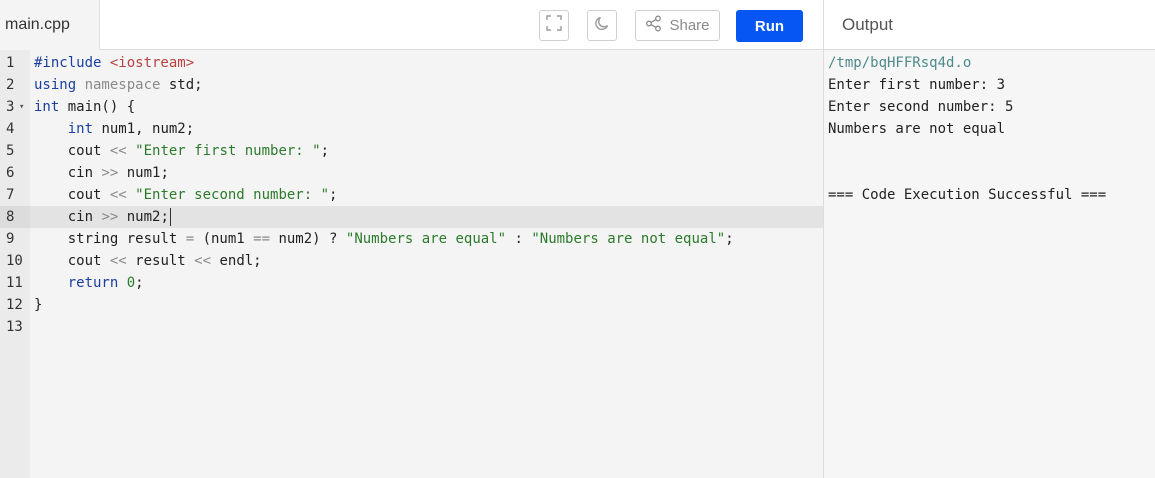 The image size is (1155, 478). I want to click on code-text: }, so click(38, 305).